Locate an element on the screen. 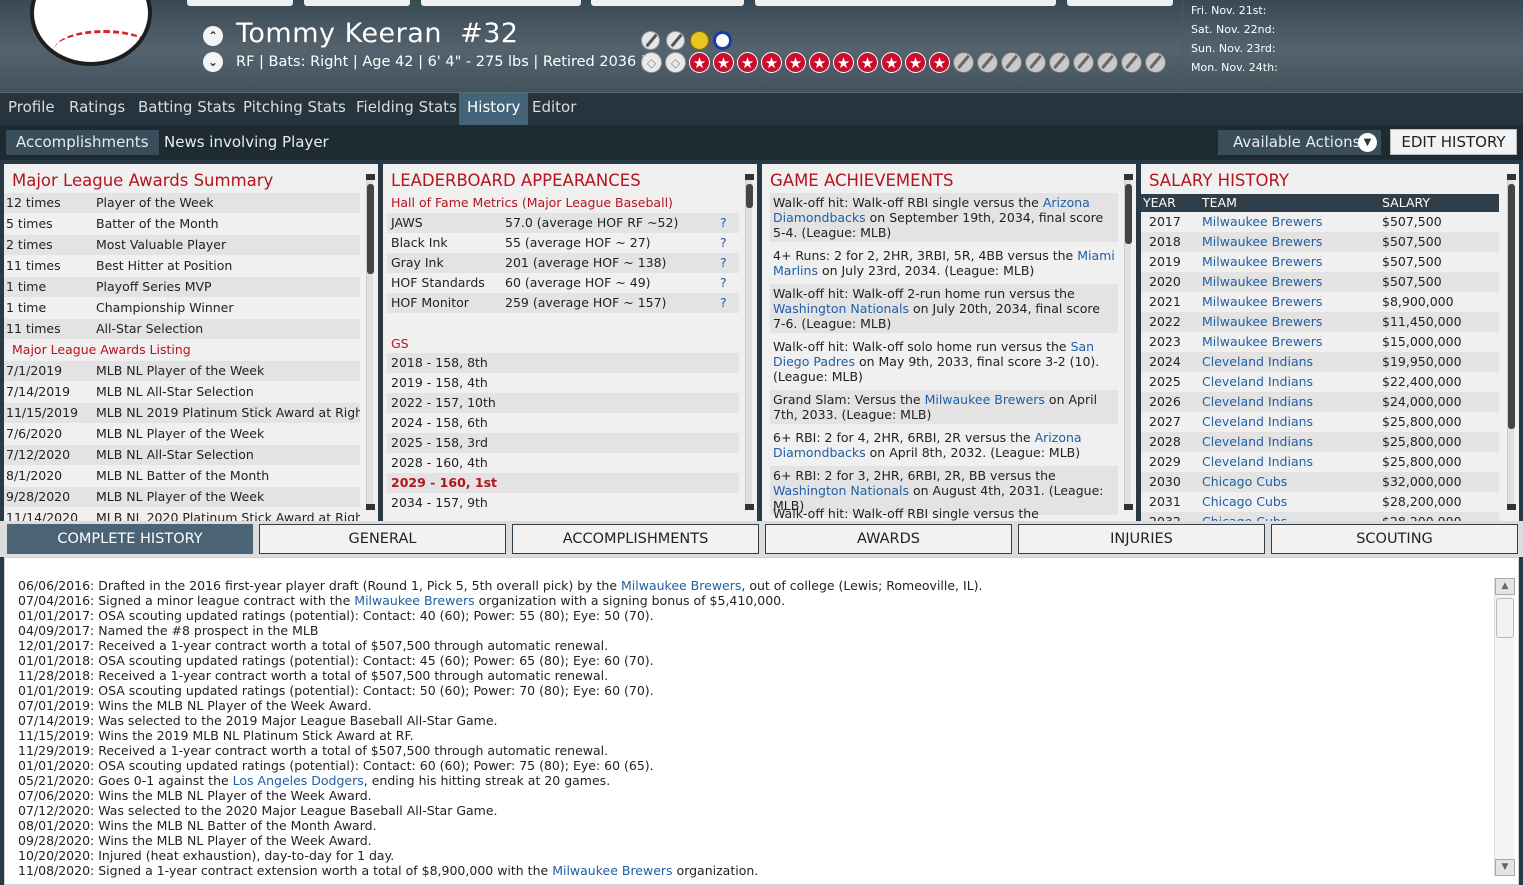  salary-scrollbar is located at coordinates (1511, 342).